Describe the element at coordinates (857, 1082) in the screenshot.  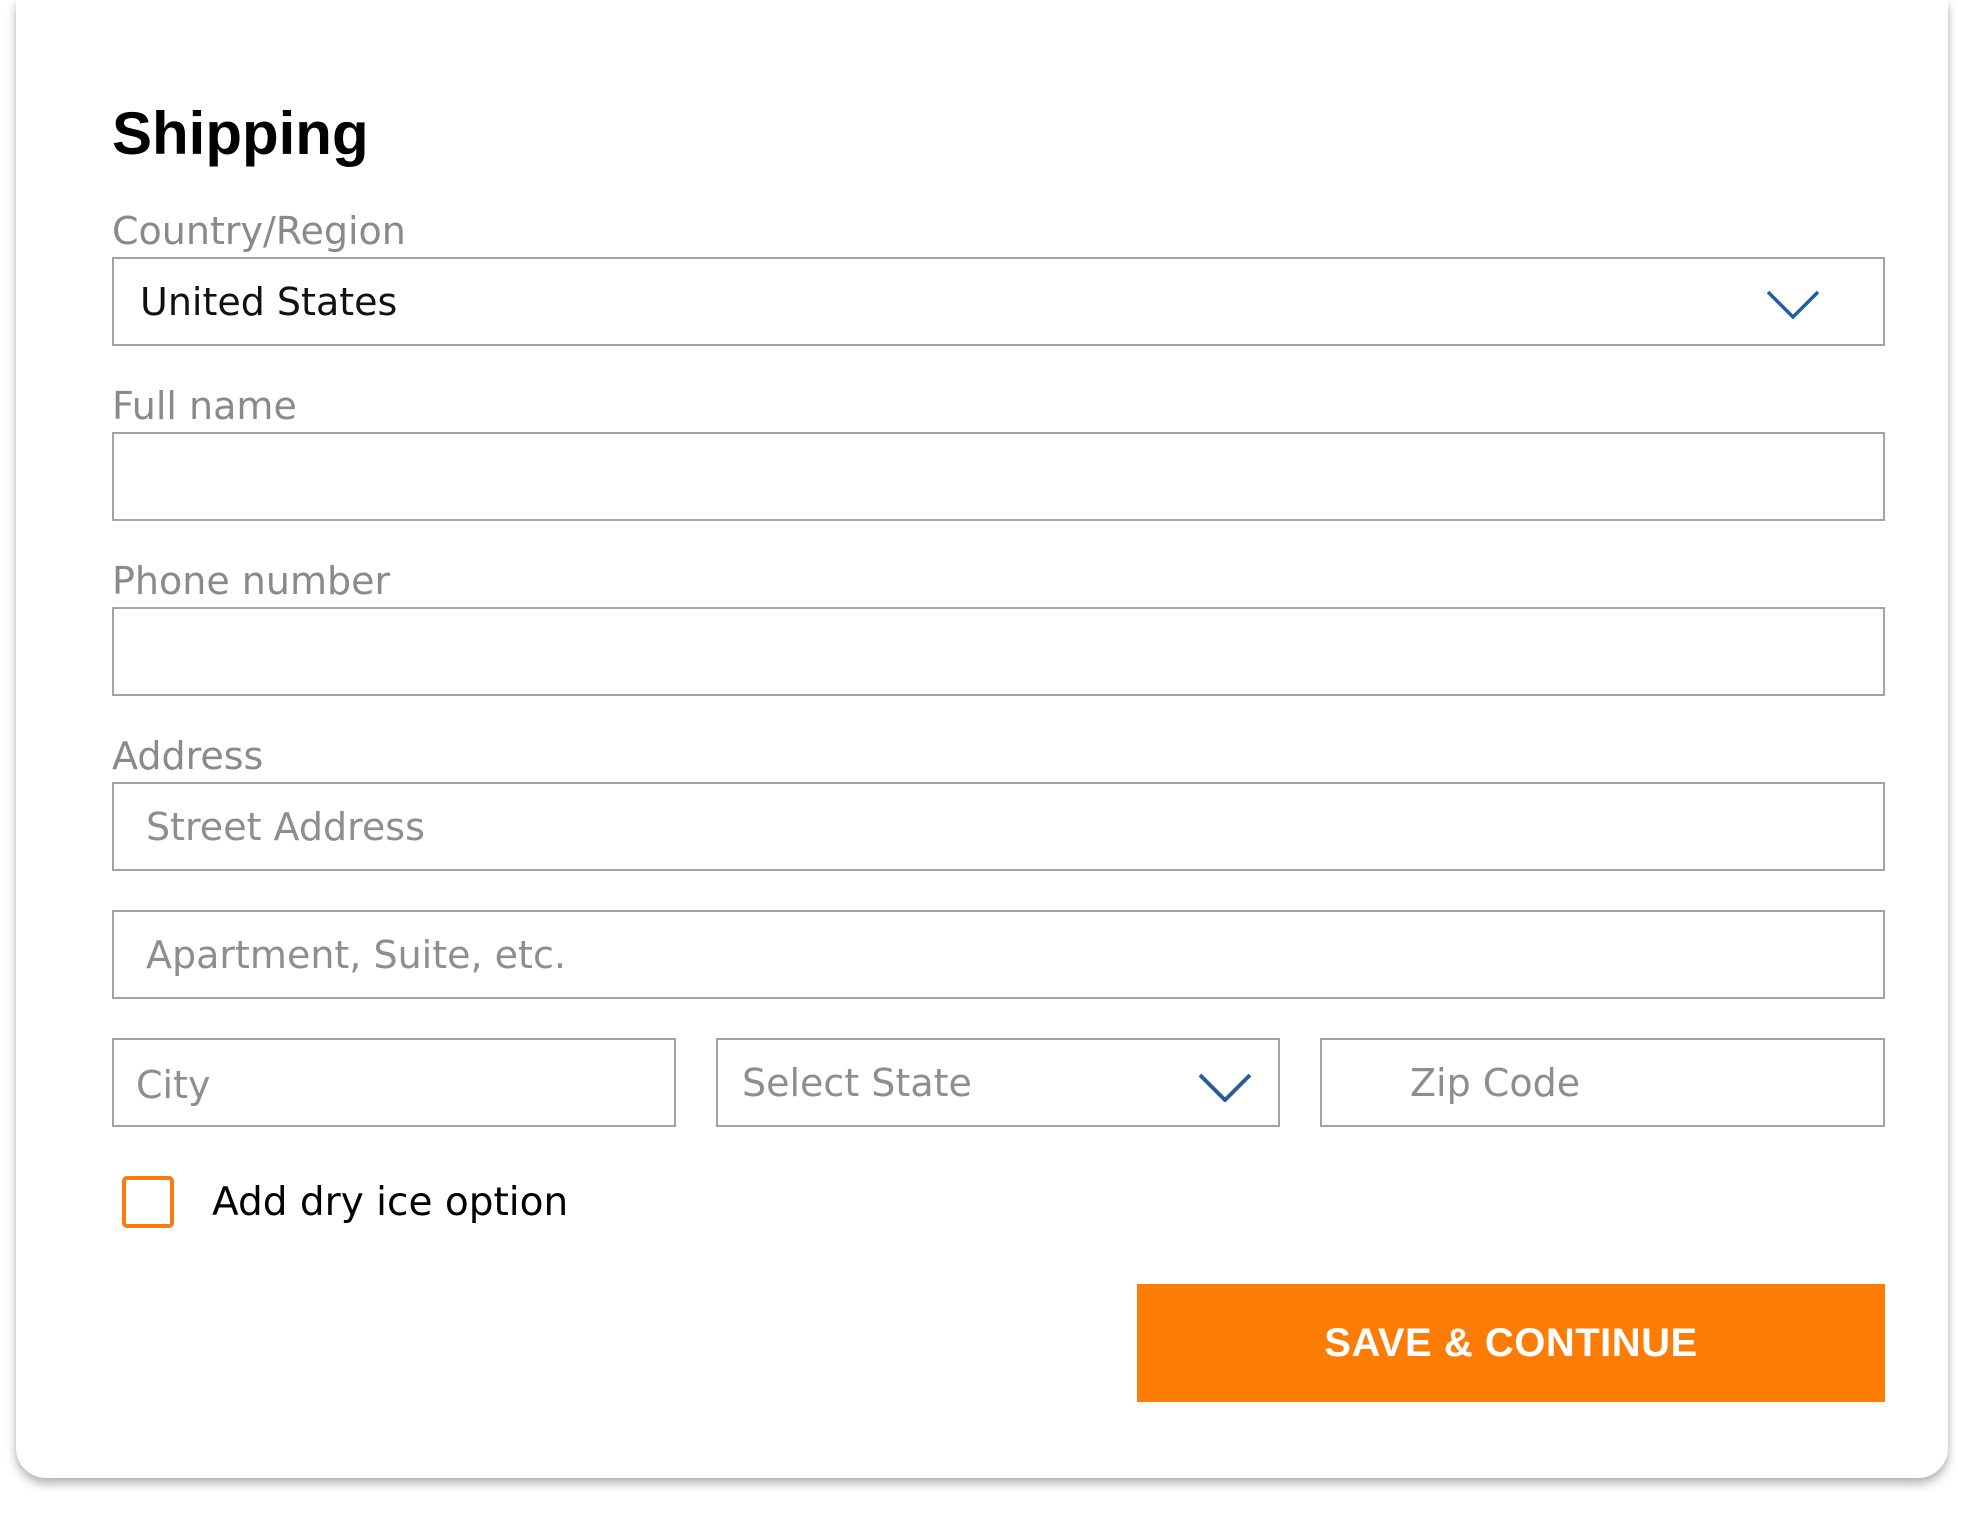
I see `state-select-placeholder: Select State` at that location.